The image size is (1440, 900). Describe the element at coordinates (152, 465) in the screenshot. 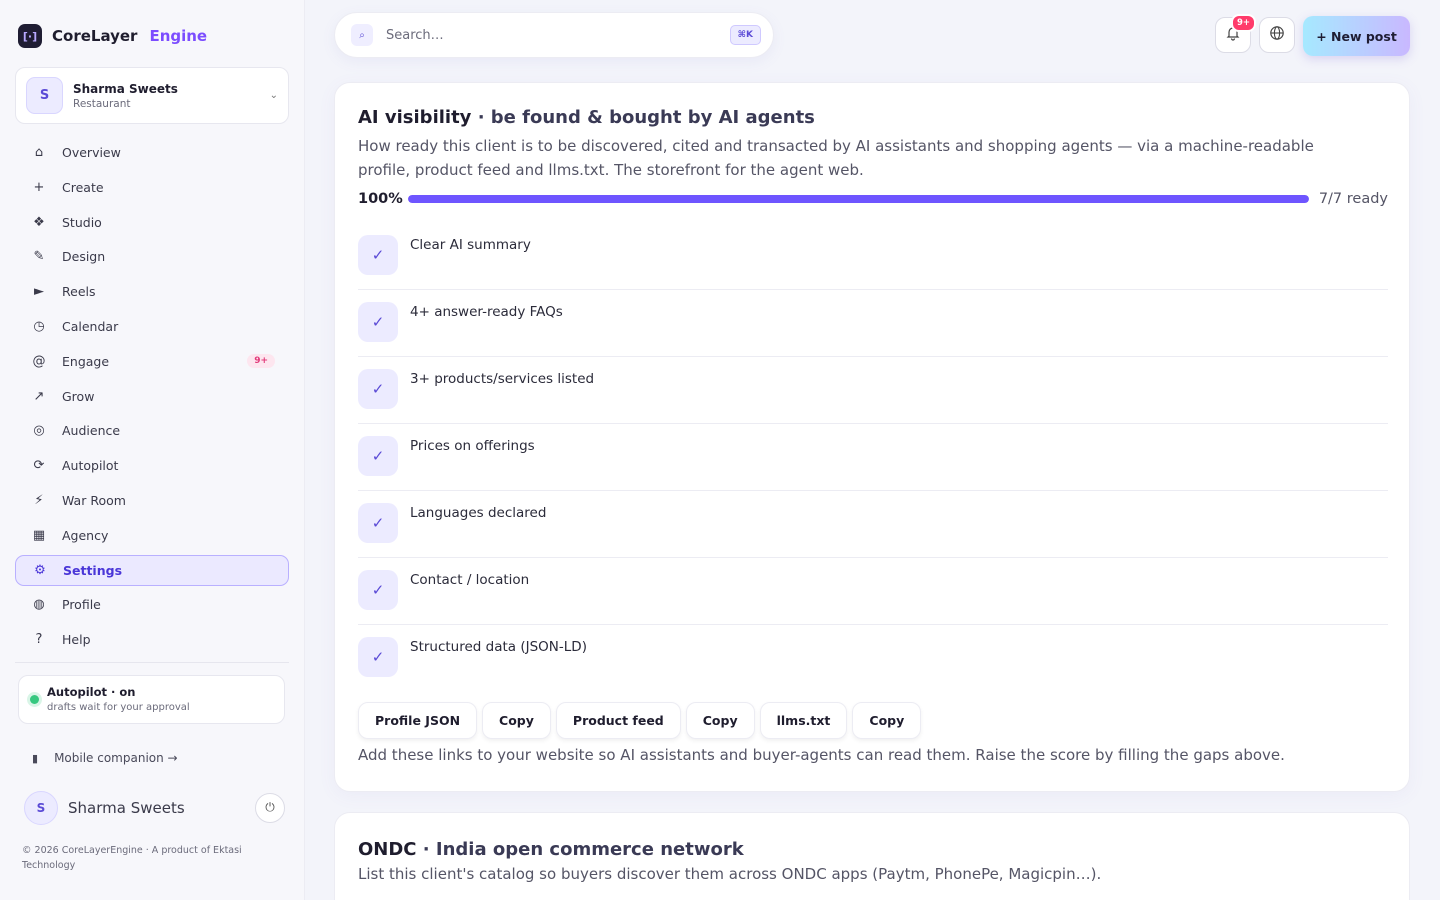

I see `sidebar-item-autopilot: ⟳ Autopilot` at that location.